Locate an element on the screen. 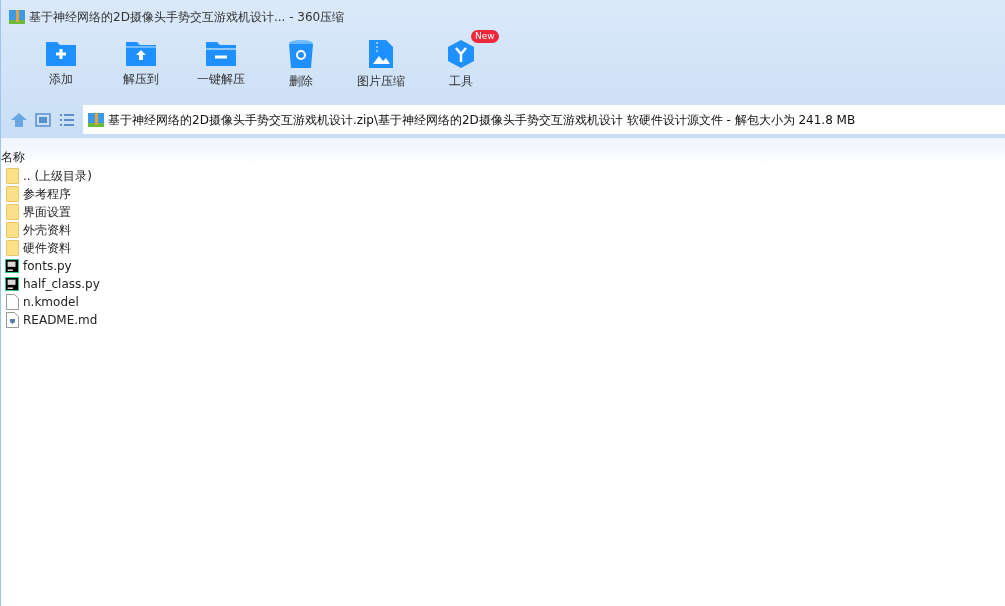 The image size is (1005, 606). new-badge: New is located at coordinates (485, 36).